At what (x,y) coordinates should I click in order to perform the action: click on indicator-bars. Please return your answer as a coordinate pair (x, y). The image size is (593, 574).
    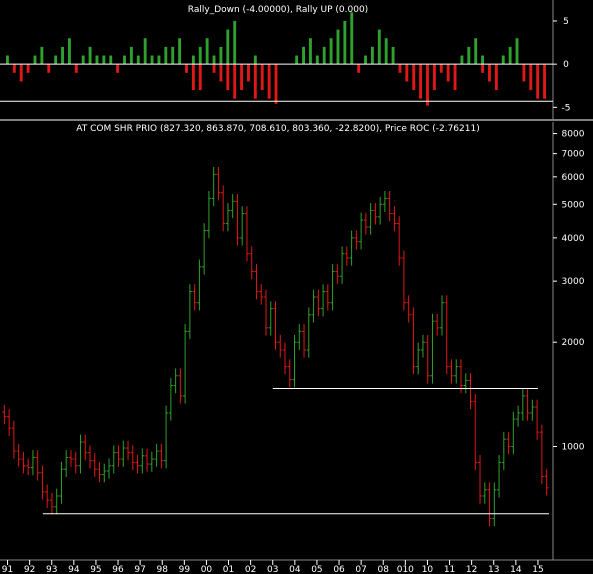
    Looking at the image, I should click on (276, 59).